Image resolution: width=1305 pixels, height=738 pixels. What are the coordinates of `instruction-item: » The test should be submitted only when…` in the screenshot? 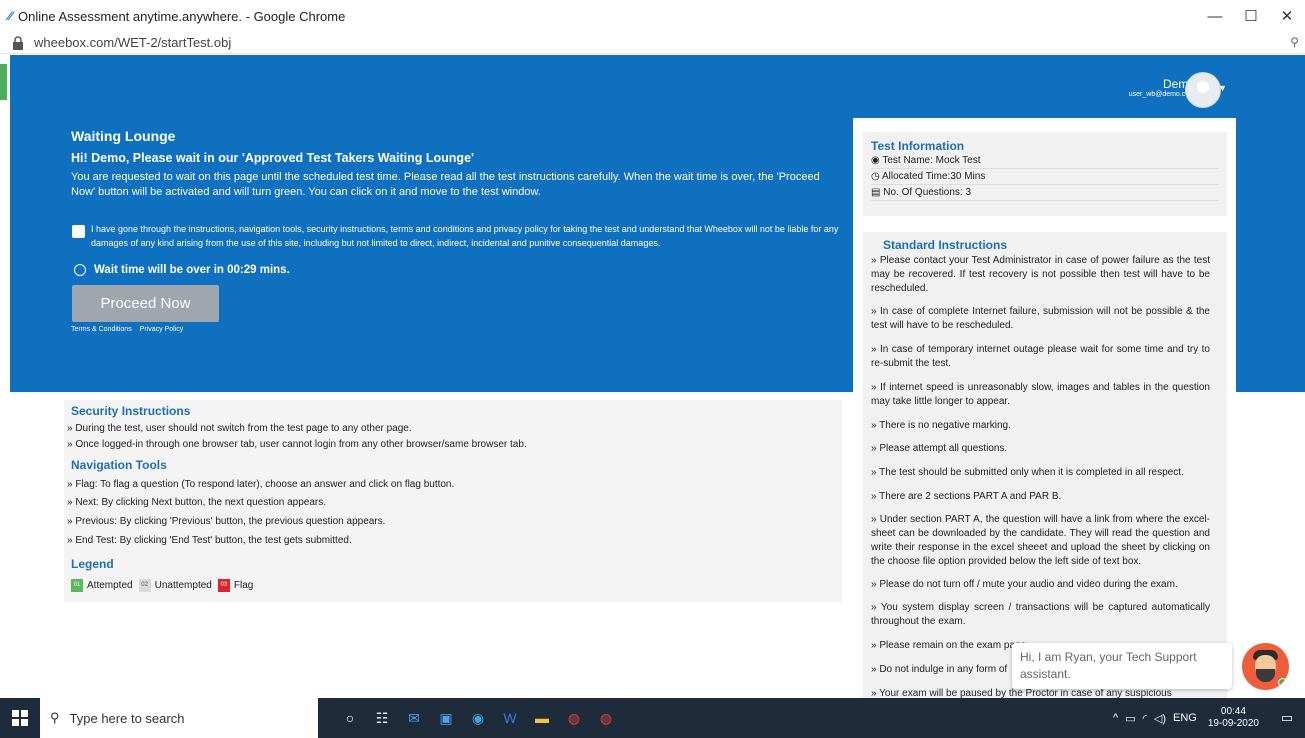 It's located at (1027, 472).